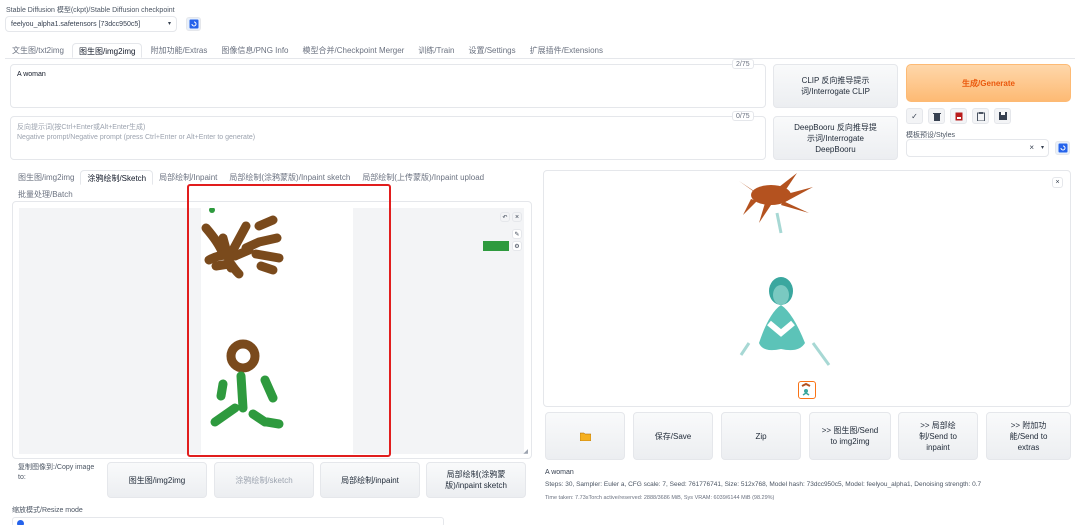 The height and width of the screenshot is (525, 1080). What do you see at coordinates (807, 390) in the screenshot?
I see `gallery-thumbnail` at bounding box center [807, 390].